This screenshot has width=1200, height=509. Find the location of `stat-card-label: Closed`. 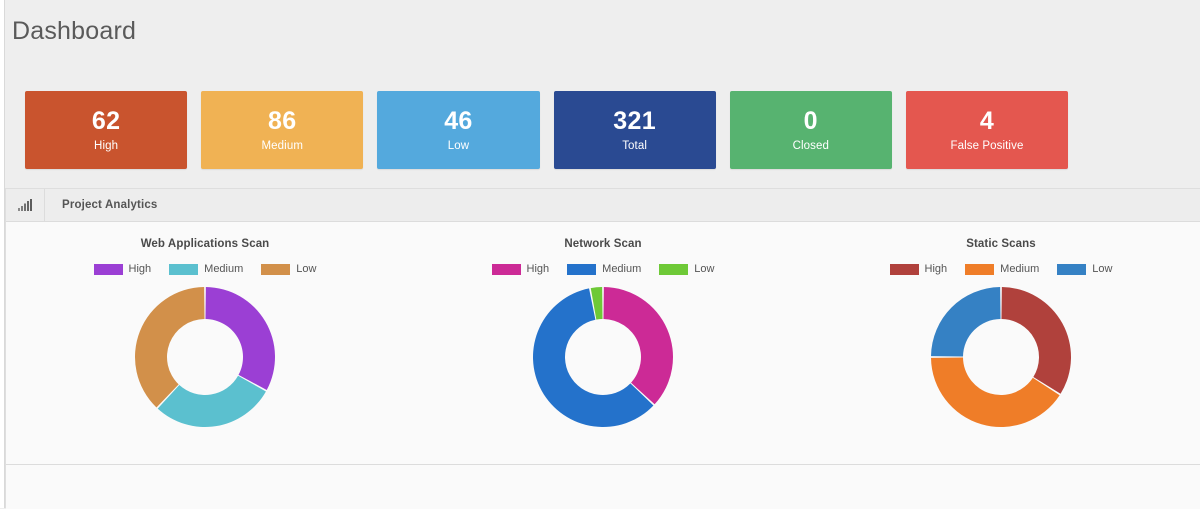

stat-card-label: Closed is located at coordinates (810, 145).